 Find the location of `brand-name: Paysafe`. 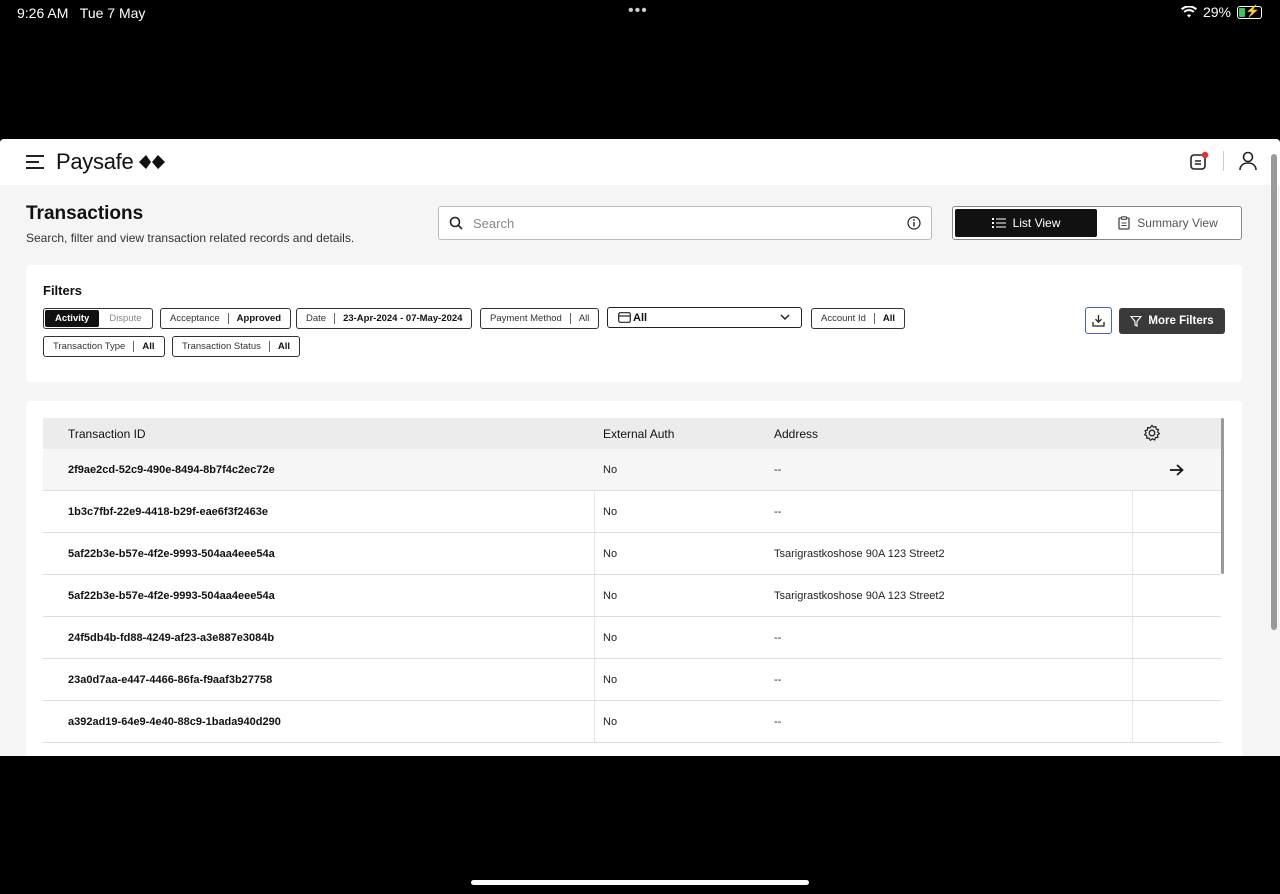

brand-name: Paysafe is located at coordinates (95, 161).